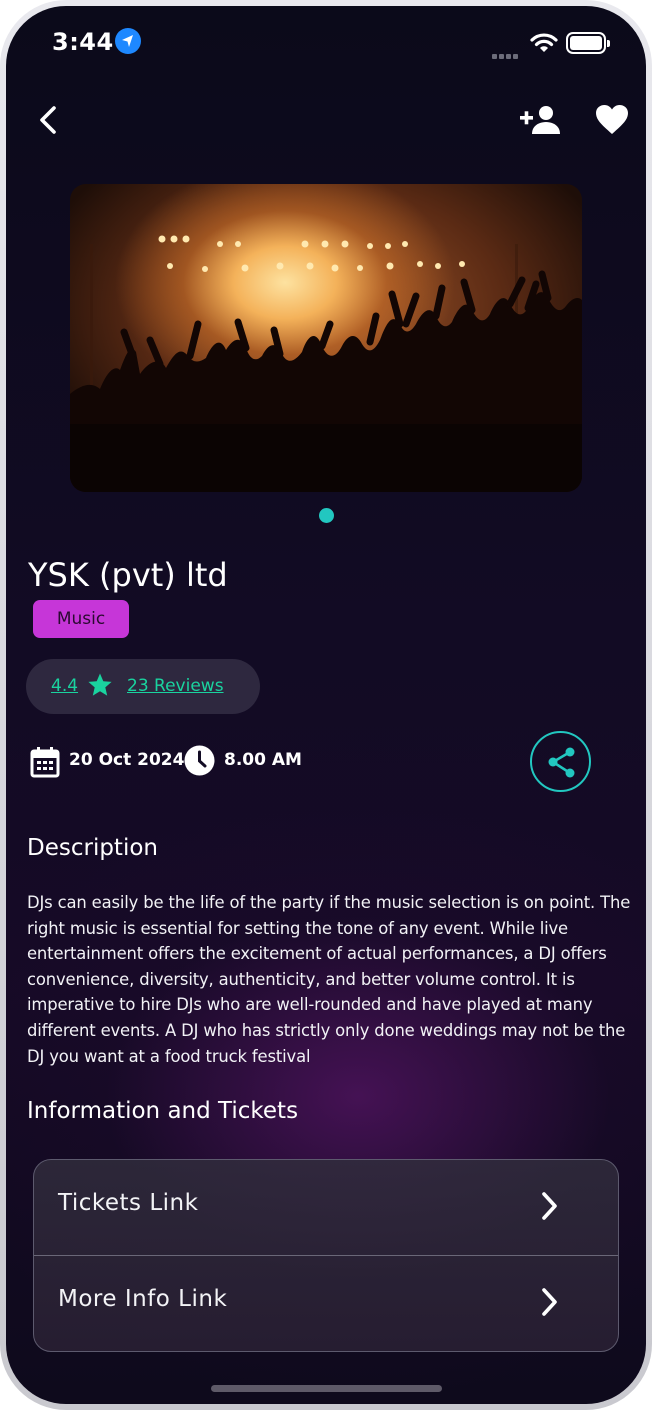 The width and height of the screenshot is (652, 1410). I want to click on add-user-button, so click(540, 120).